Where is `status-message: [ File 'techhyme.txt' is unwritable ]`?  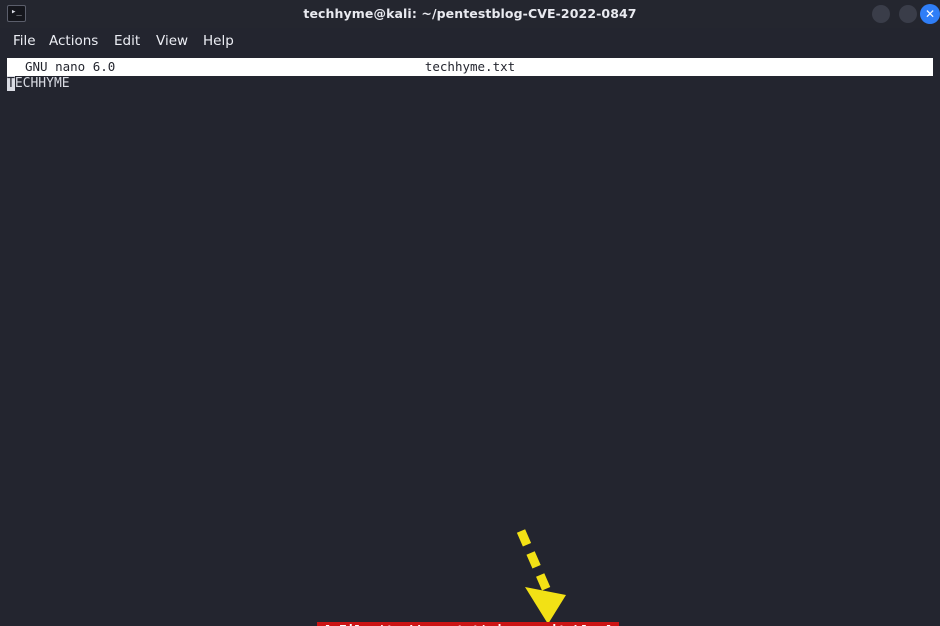
status-message: [ File 'techhyme.txt' is unwritable ] is located at coordinates (468, 624).